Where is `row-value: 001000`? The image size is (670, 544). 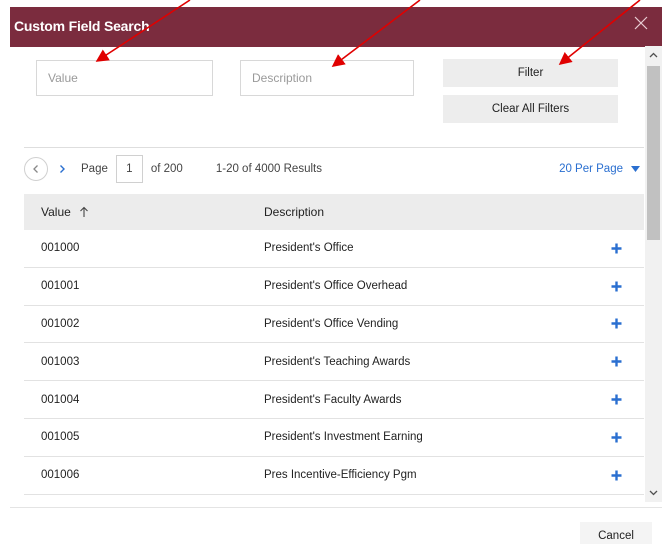
row-value: 001000 is located at coordinates (60, 248).